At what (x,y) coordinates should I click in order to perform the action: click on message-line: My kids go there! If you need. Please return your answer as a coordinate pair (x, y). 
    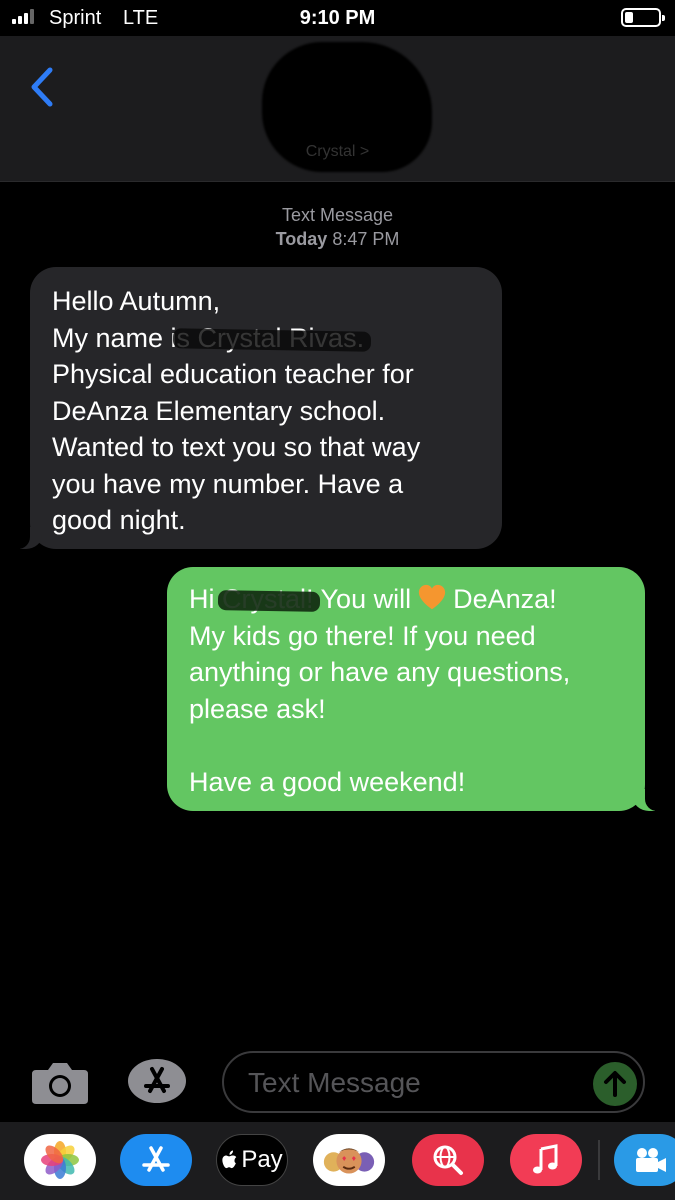
    Looking at the image, I should click on (362, 635).